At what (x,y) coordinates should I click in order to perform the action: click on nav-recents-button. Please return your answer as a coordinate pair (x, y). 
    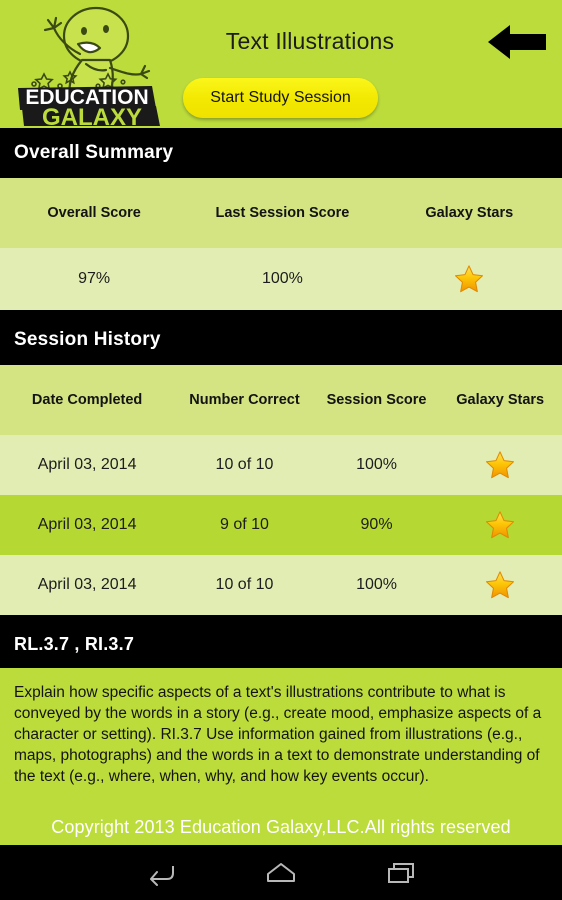
    Looking at the image, I should click on (401, 872).